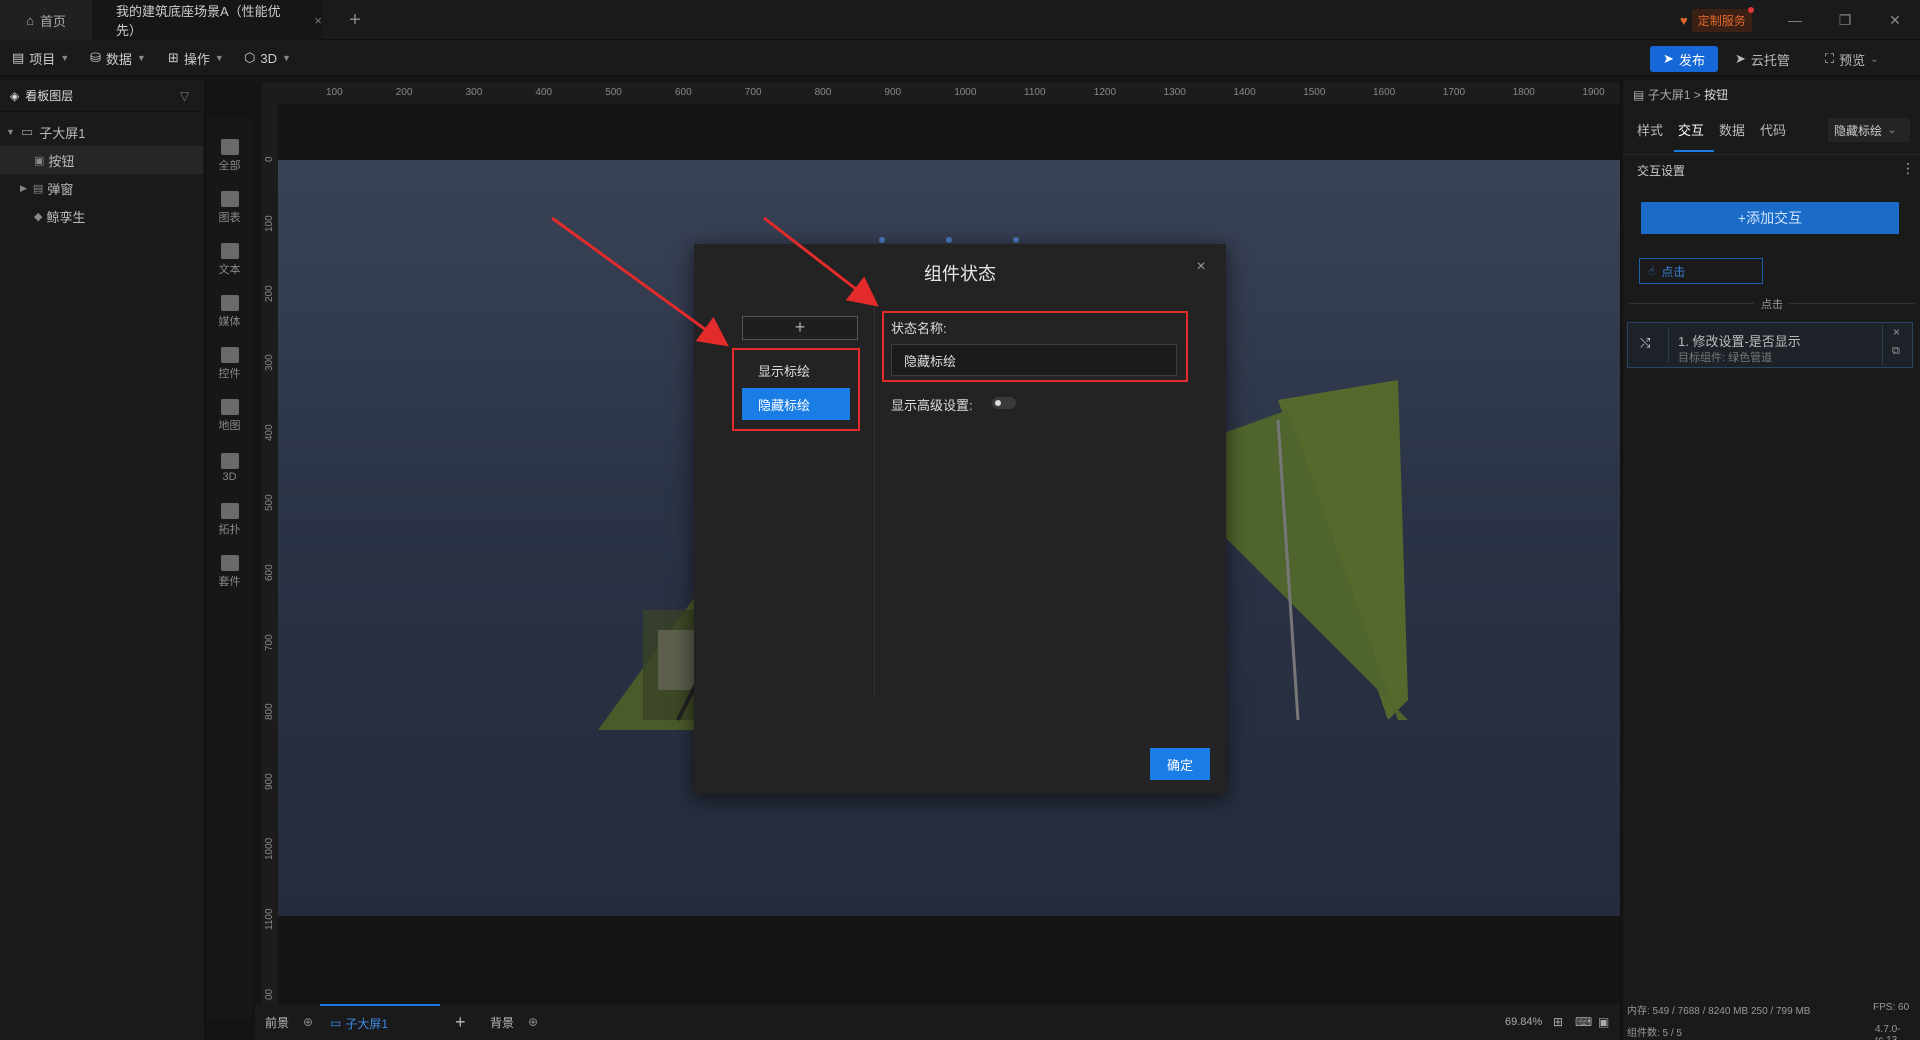 The width and height of the screenshot is (1920, 1040). I want to click on palette-label: 全部, so click(229, 166).